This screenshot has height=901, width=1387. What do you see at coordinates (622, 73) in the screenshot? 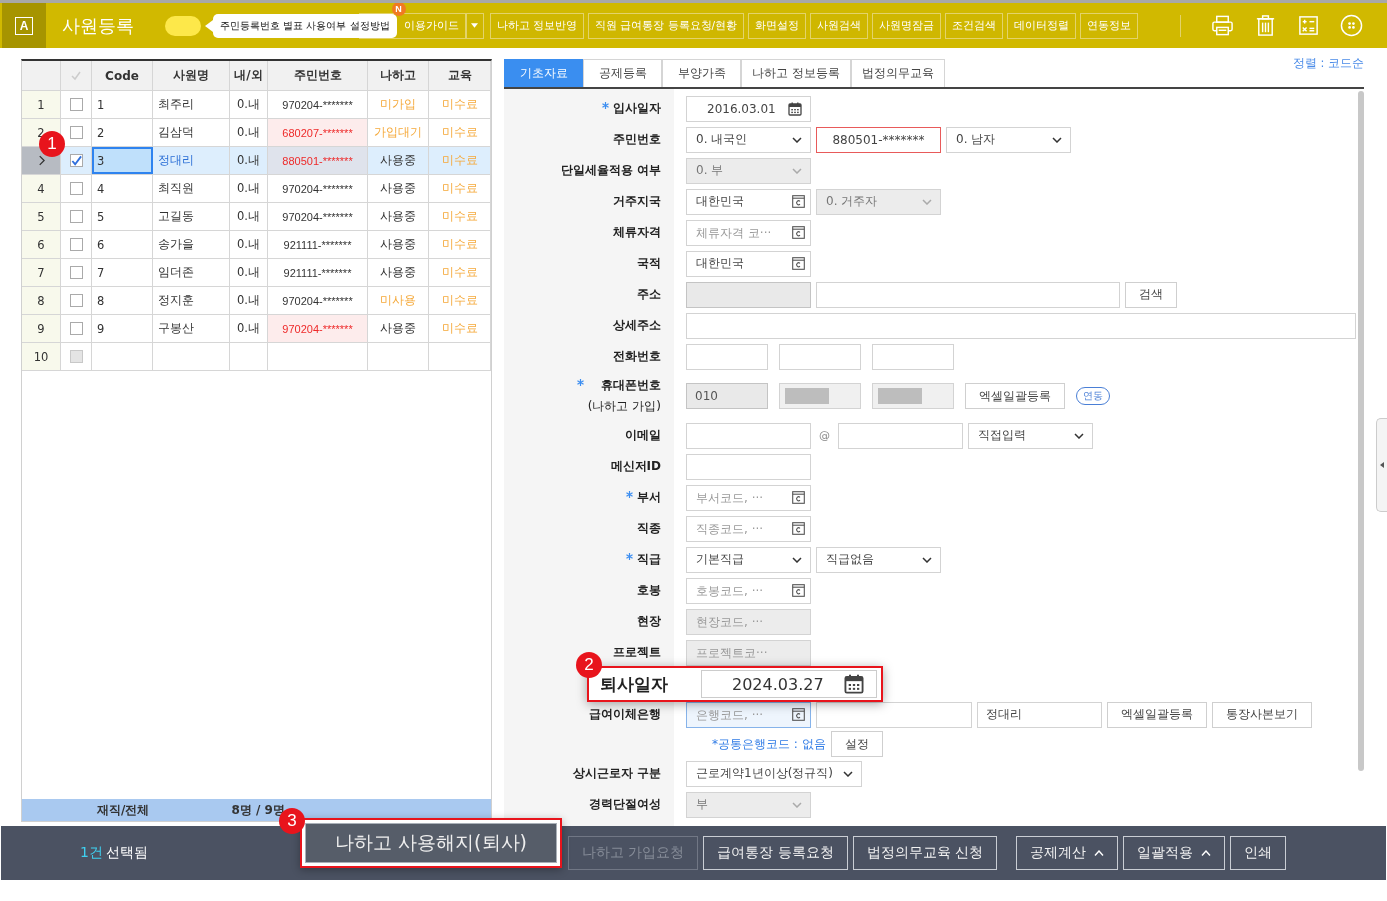
I see `tab: 공제등록` at bounding box center [622, 73].